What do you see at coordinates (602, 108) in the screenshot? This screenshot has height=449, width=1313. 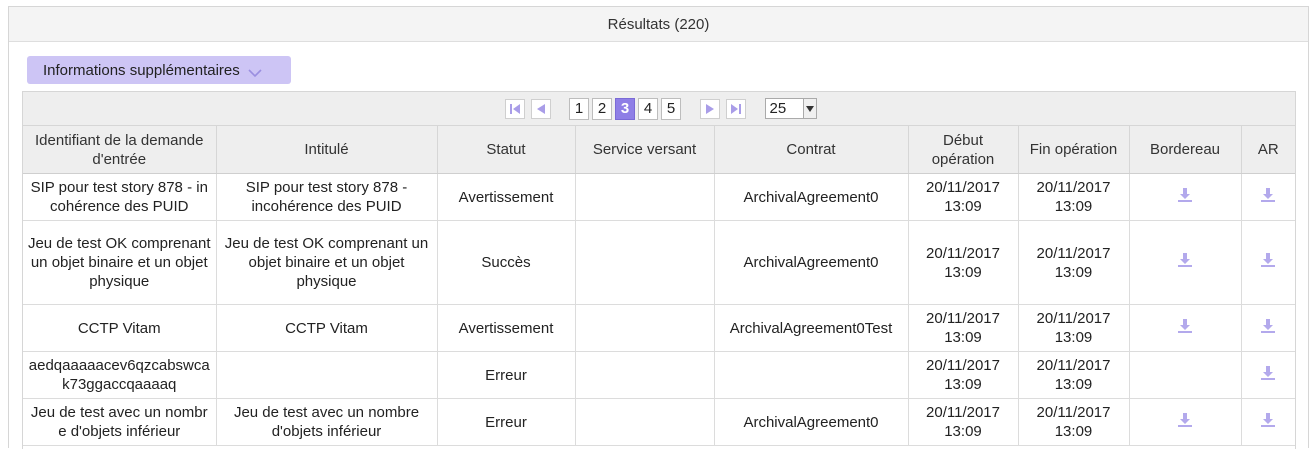 I see `page-button-2: 2` at bounding box center [602, 108].